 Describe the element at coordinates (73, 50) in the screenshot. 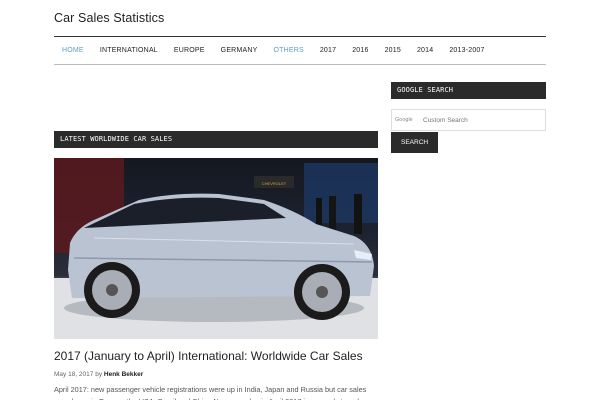

I see `nav-item-home: Home` at that location.